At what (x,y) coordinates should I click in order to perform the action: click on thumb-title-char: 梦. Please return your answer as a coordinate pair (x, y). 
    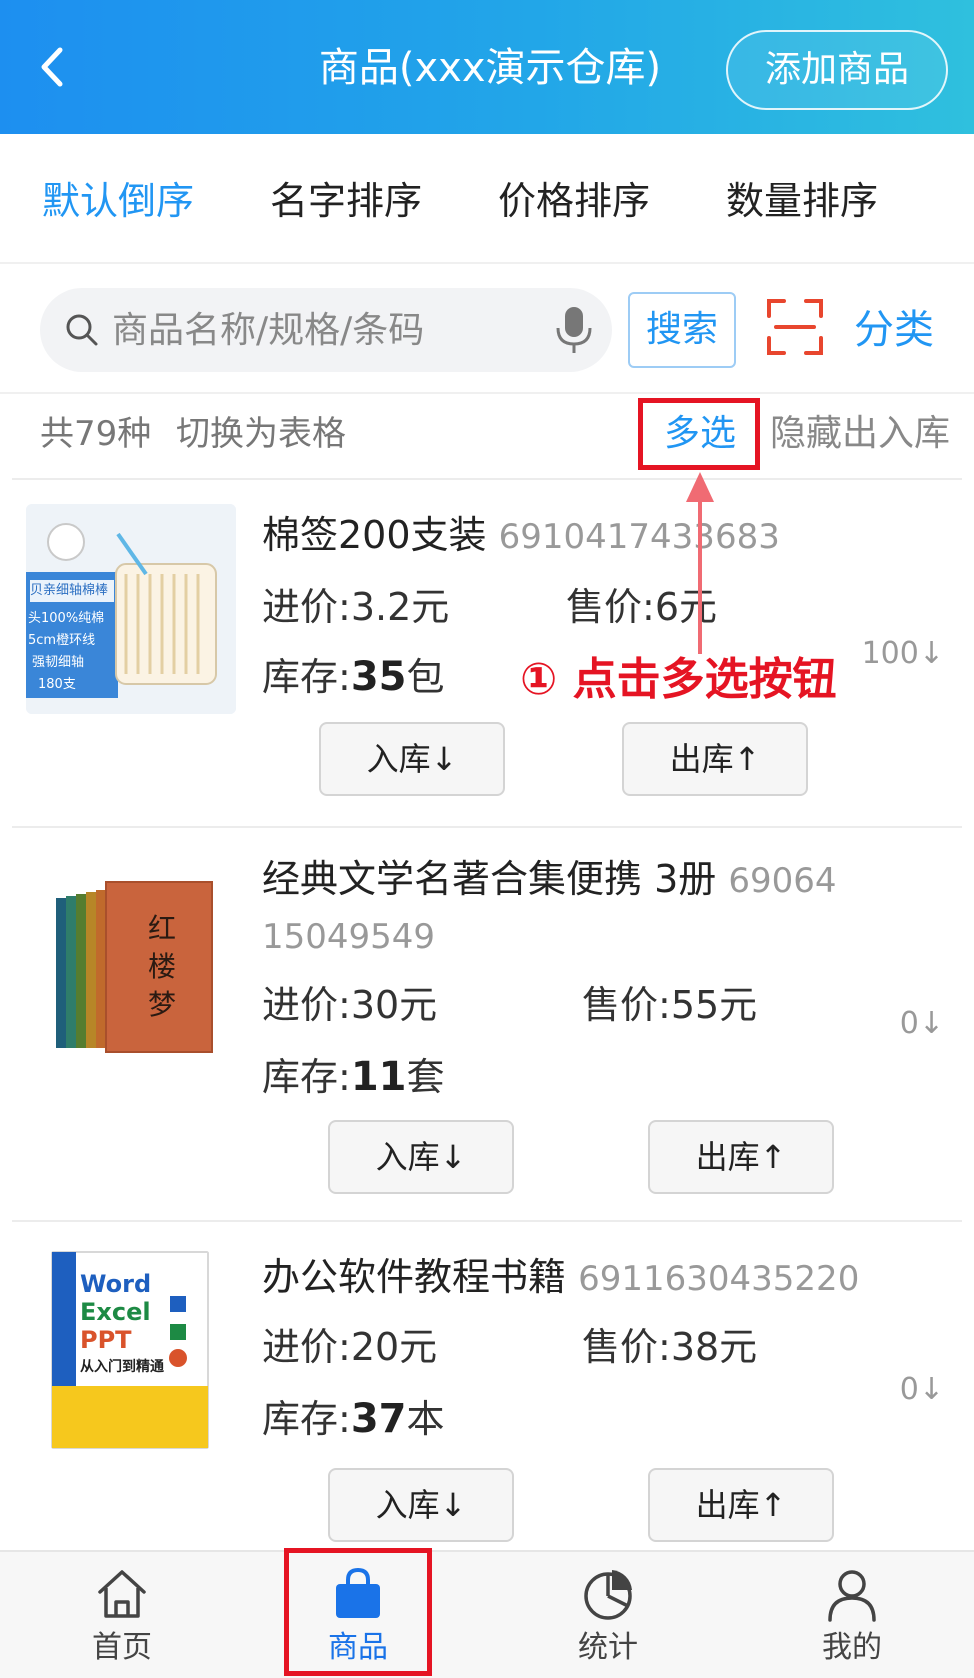
    Looking at the image, I should click on (162, 1004).